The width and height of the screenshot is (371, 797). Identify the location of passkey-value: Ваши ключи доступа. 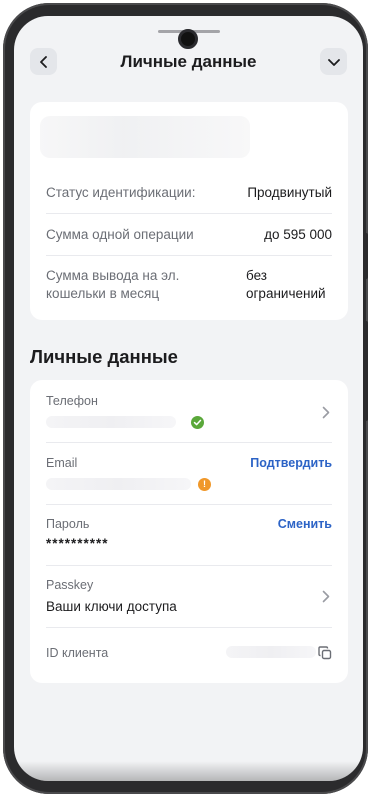
(111, 606).